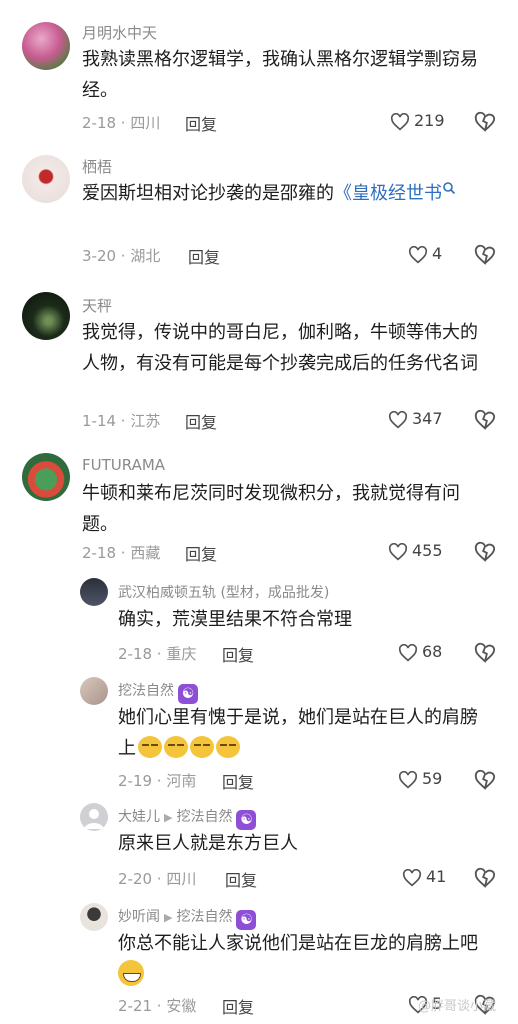 Image resolution: width=518 pixels, height=1024 pixels. I want to click on reply-author-name: 挖法自然, so click(146, 691).